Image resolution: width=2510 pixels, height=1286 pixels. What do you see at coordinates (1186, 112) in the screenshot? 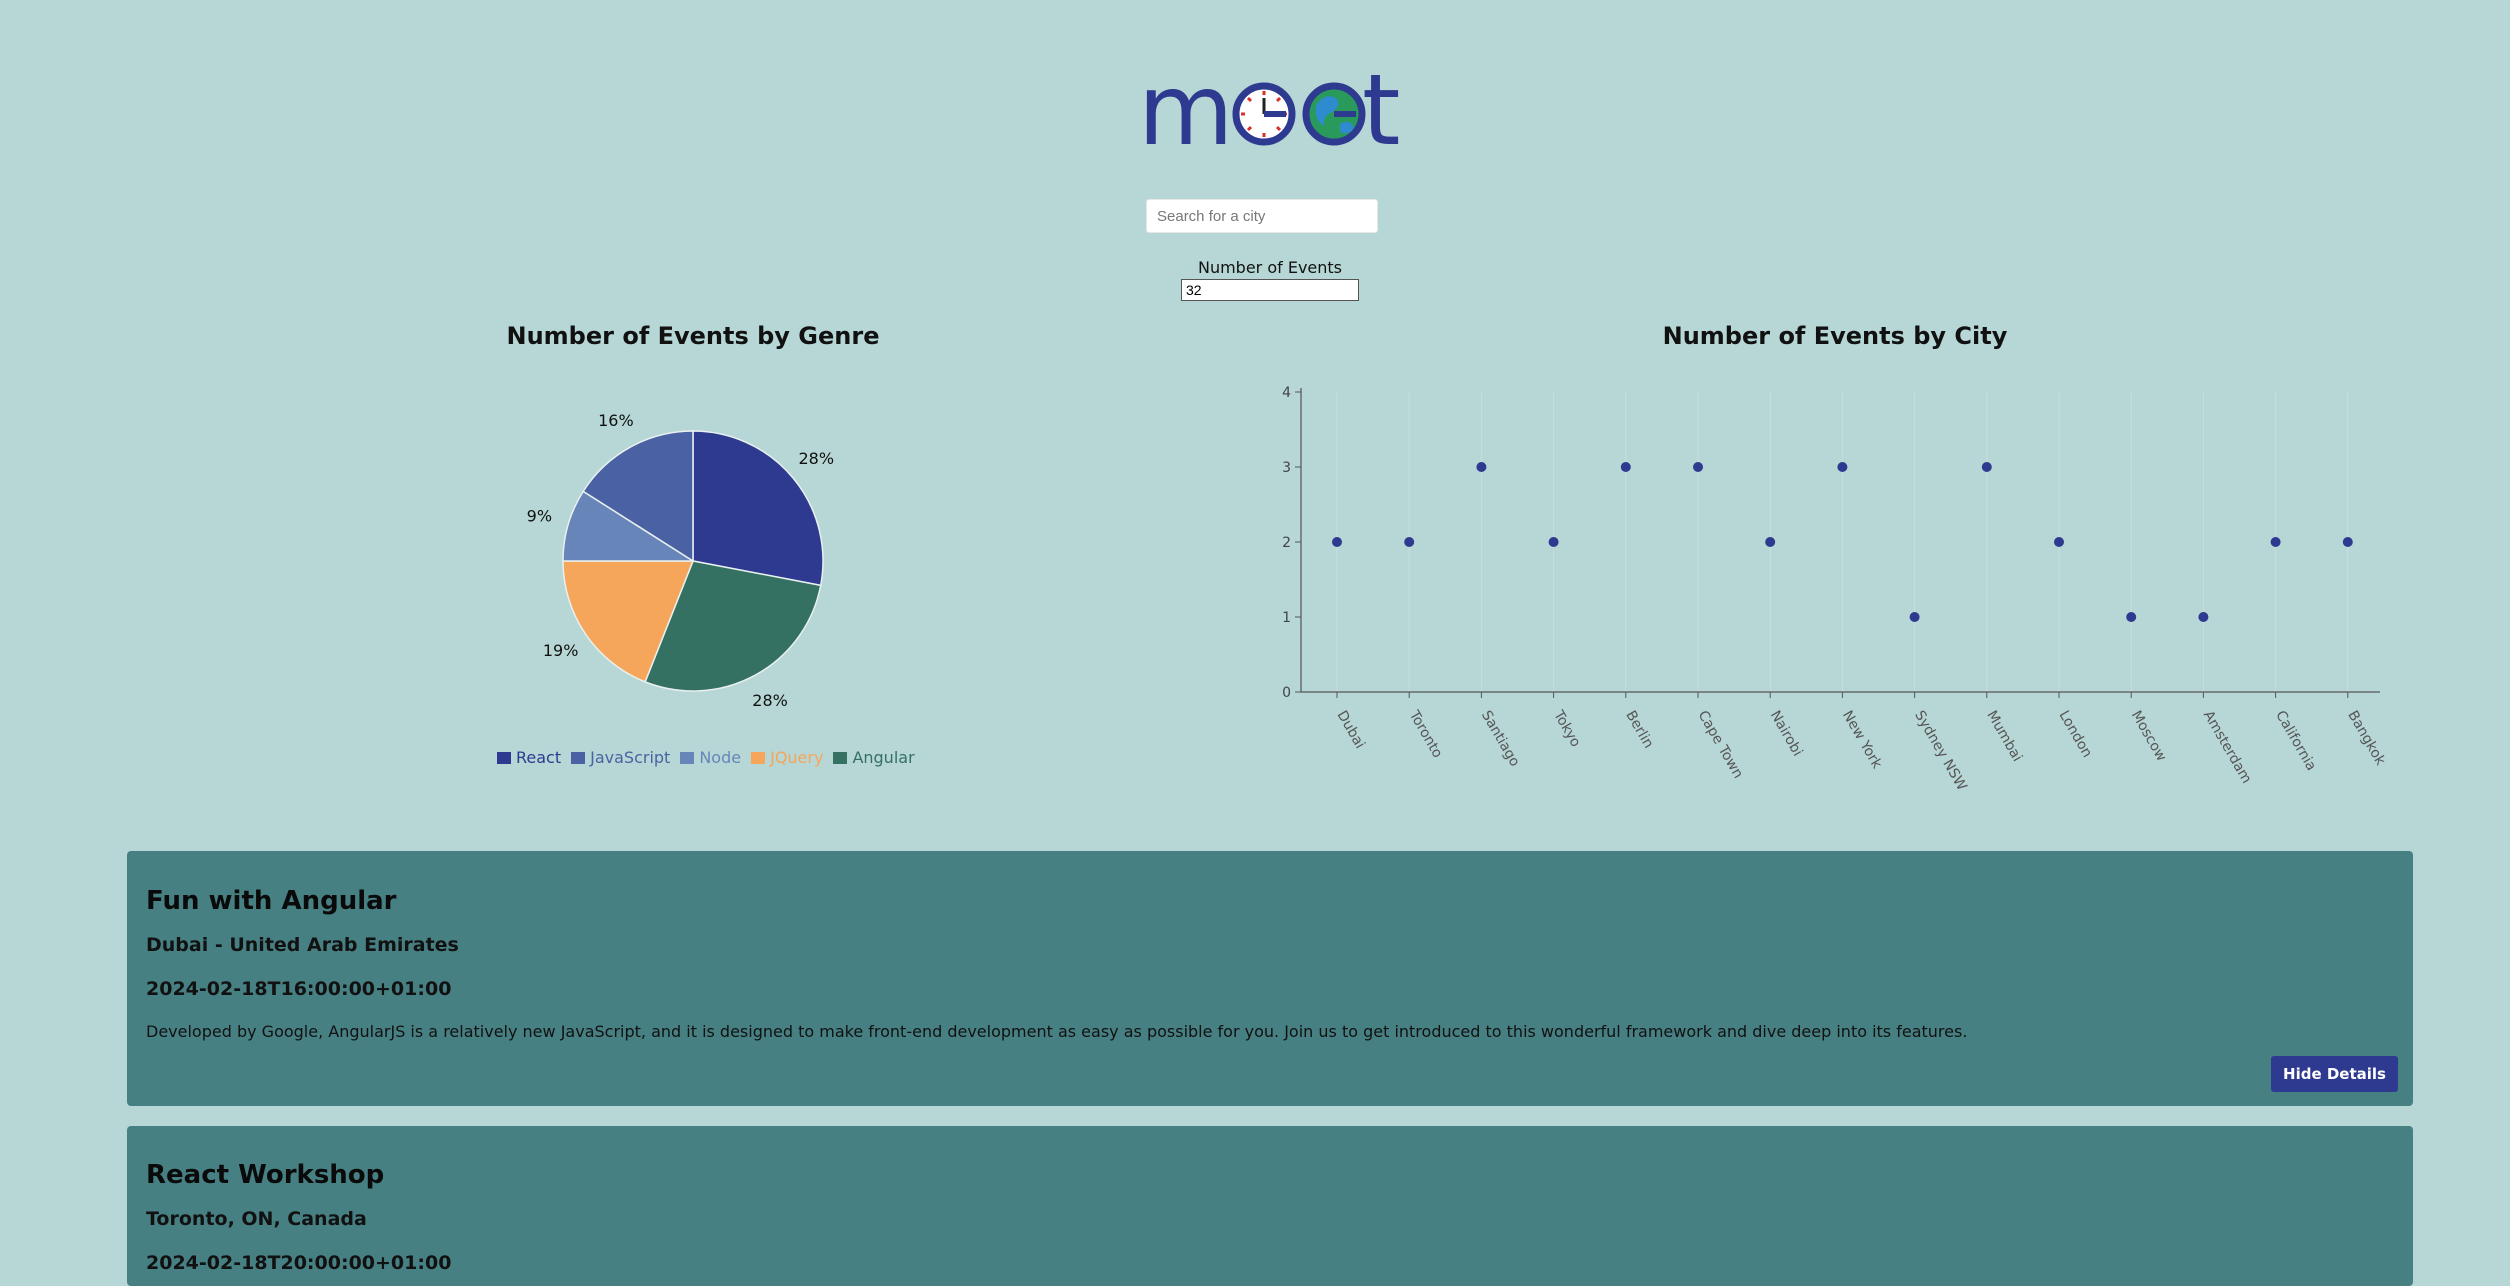
I see `logo-letter-m: m` at bounding box center [1186, 112].